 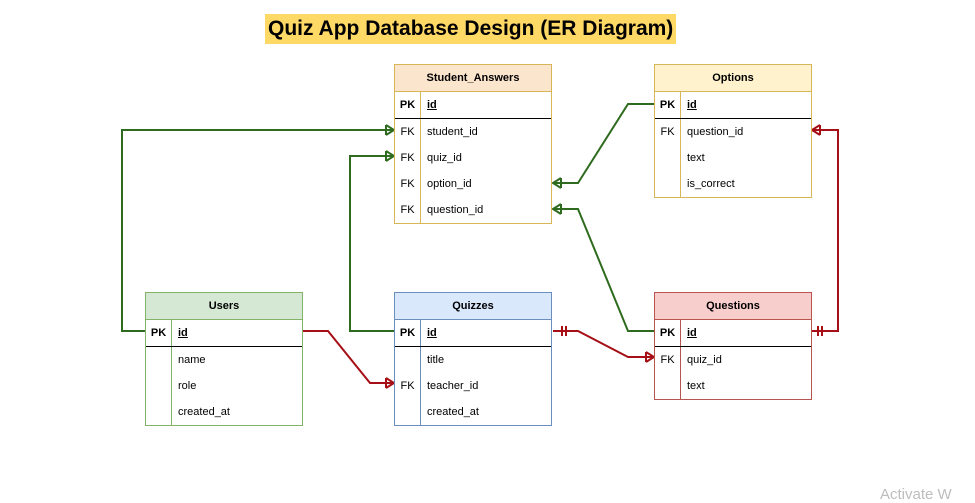 I want to click on activation-watermark: Activate W, so click(x=916, y=494).